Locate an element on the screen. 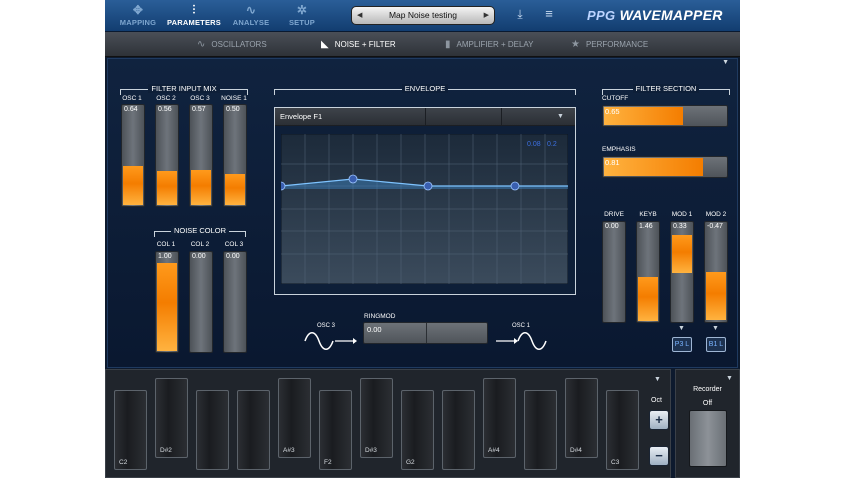  cutoff-value: 0.65 is located at coordinates (612, 111).